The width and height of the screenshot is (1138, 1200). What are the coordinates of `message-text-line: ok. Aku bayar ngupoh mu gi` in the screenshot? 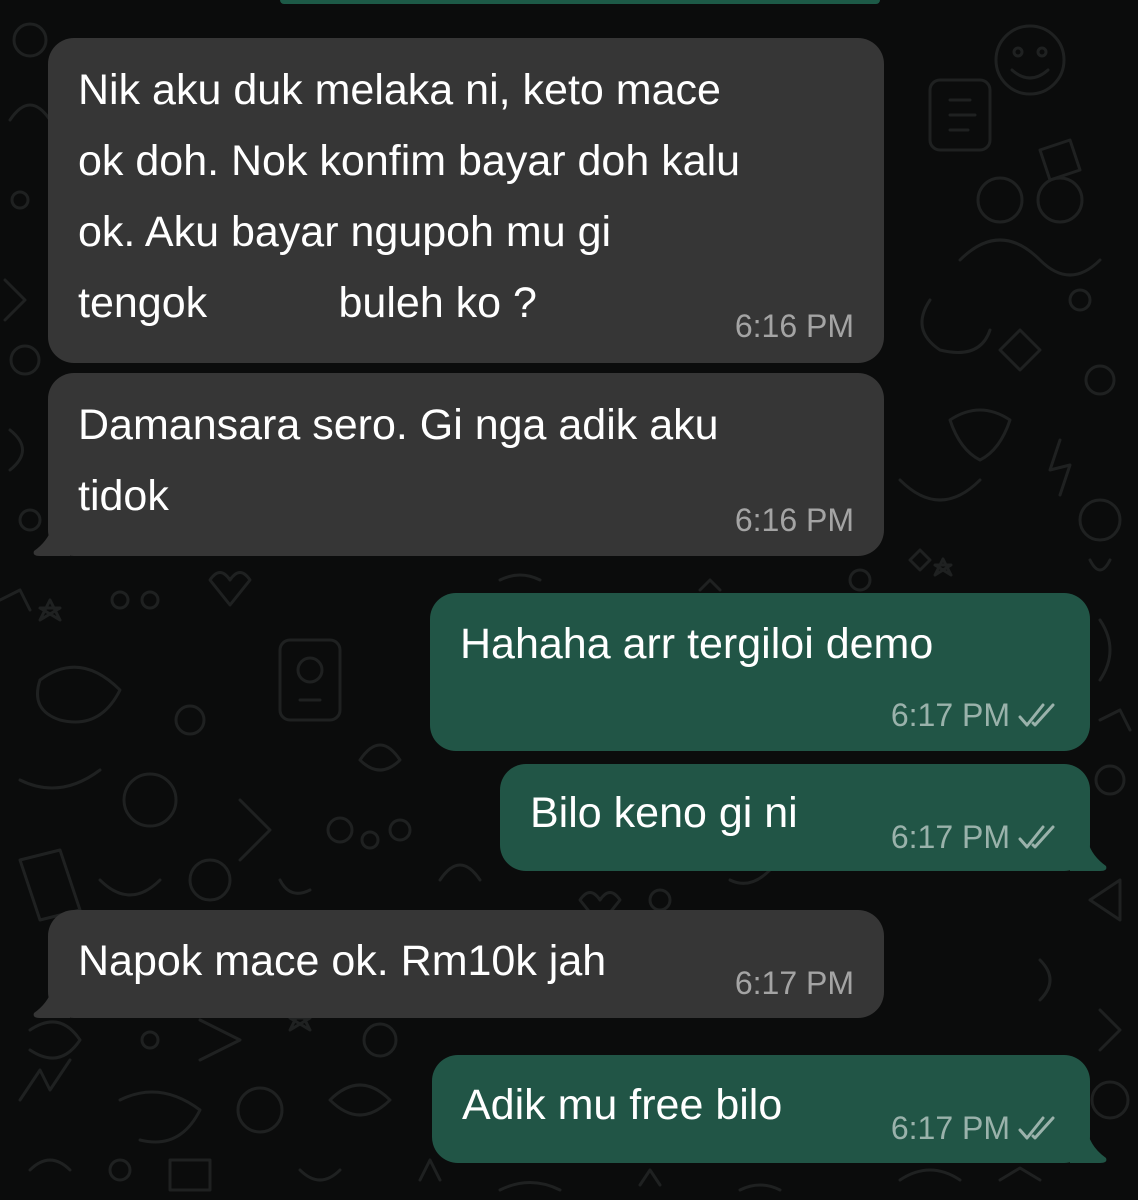 It's located at (345, 232).